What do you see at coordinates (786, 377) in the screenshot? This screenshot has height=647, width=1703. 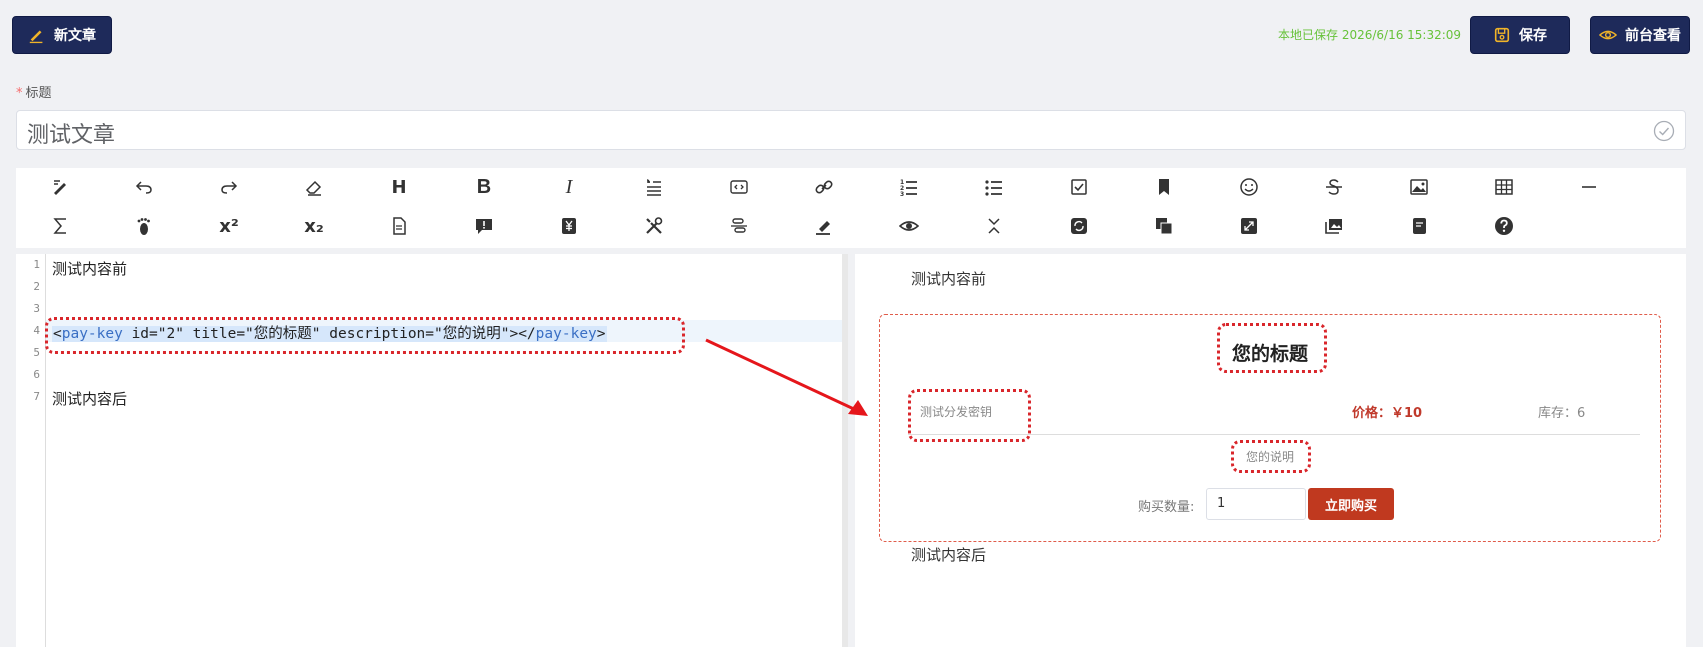 I see `annotation-arrow` at bounding box center [786, 377].